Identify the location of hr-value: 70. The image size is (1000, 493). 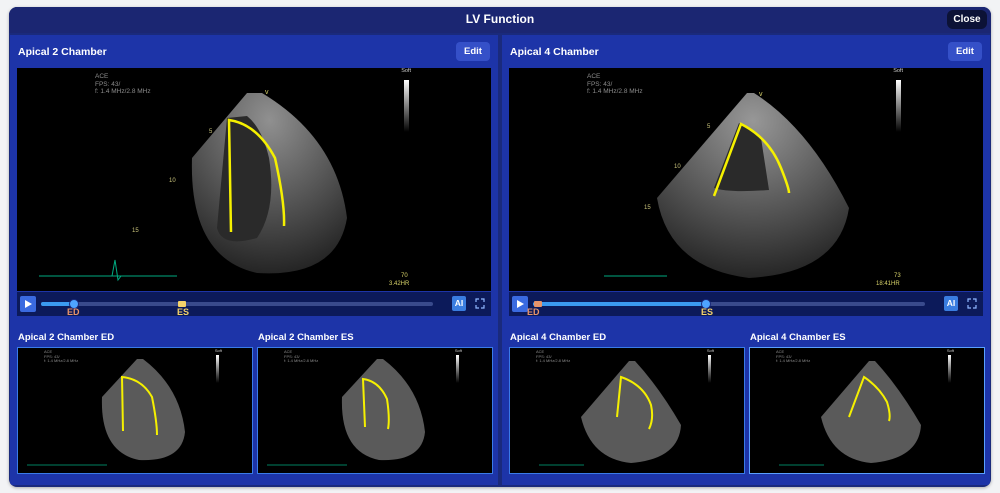
(404, 276).